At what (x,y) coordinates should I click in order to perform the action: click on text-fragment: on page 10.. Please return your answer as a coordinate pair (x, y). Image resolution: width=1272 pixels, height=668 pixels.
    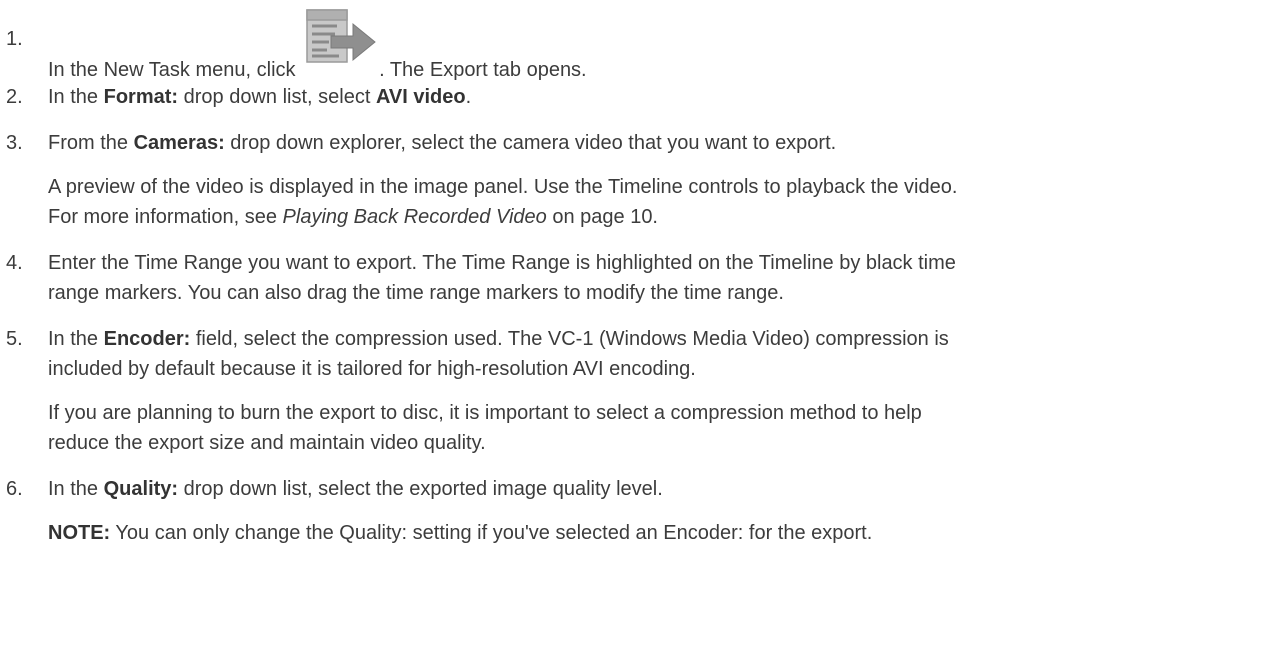
    Looking at the image, I should click on (602, 217).